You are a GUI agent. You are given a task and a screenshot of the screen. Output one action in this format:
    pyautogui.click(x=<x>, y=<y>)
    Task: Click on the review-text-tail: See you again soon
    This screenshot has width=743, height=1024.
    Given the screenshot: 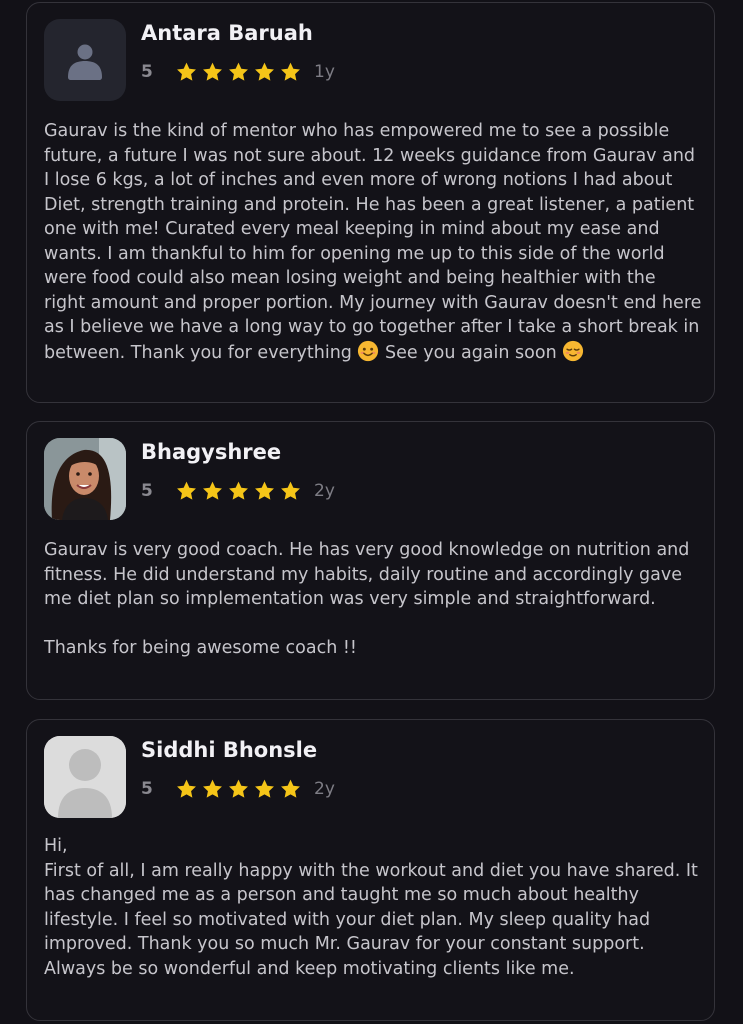 What is the action you would take?
    pyautogui.click(x=471, y=352)
    